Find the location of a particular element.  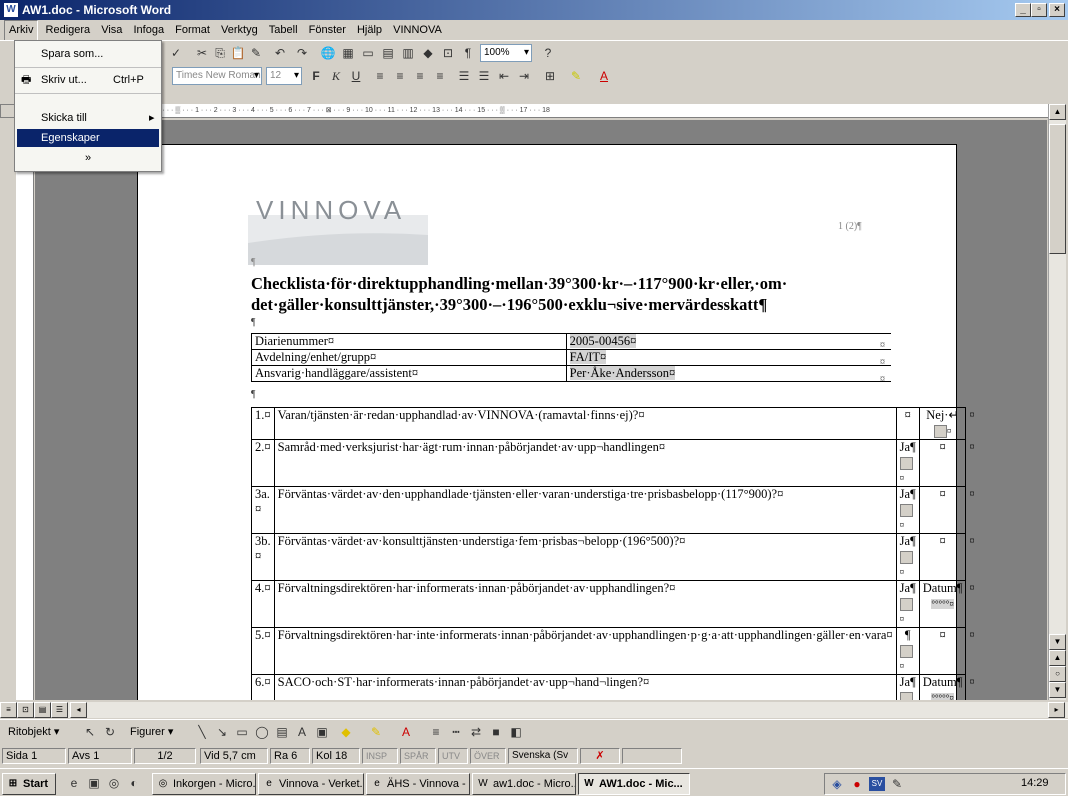

maximize-button: ▫ is located at coordinates (1039, 10).